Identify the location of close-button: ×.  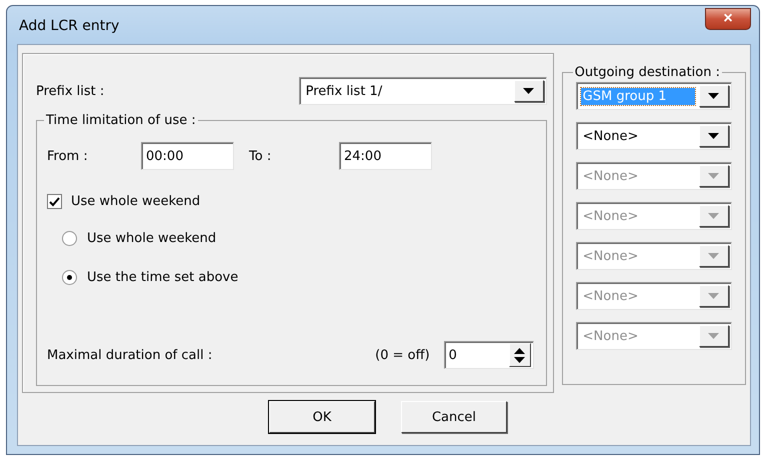
(728, 19).